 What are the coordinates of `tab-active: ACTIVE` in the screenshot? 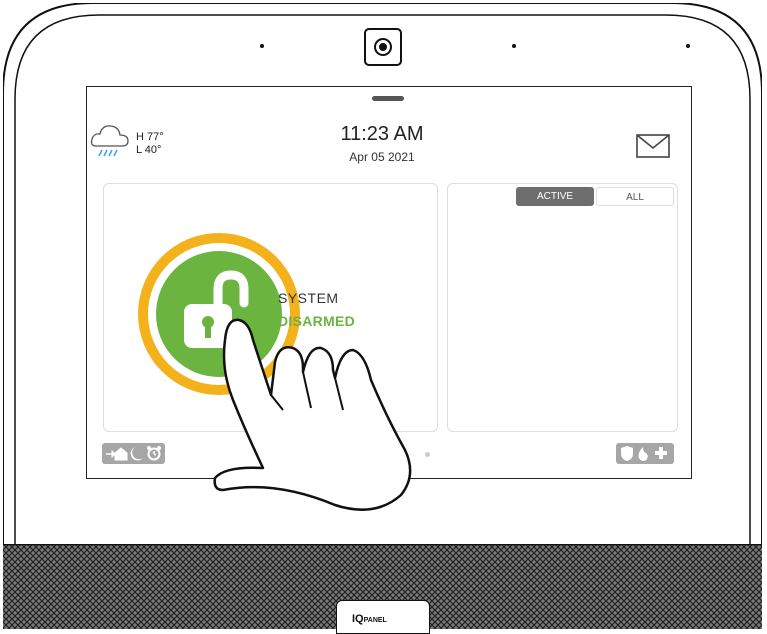 It's located at (555, 196).